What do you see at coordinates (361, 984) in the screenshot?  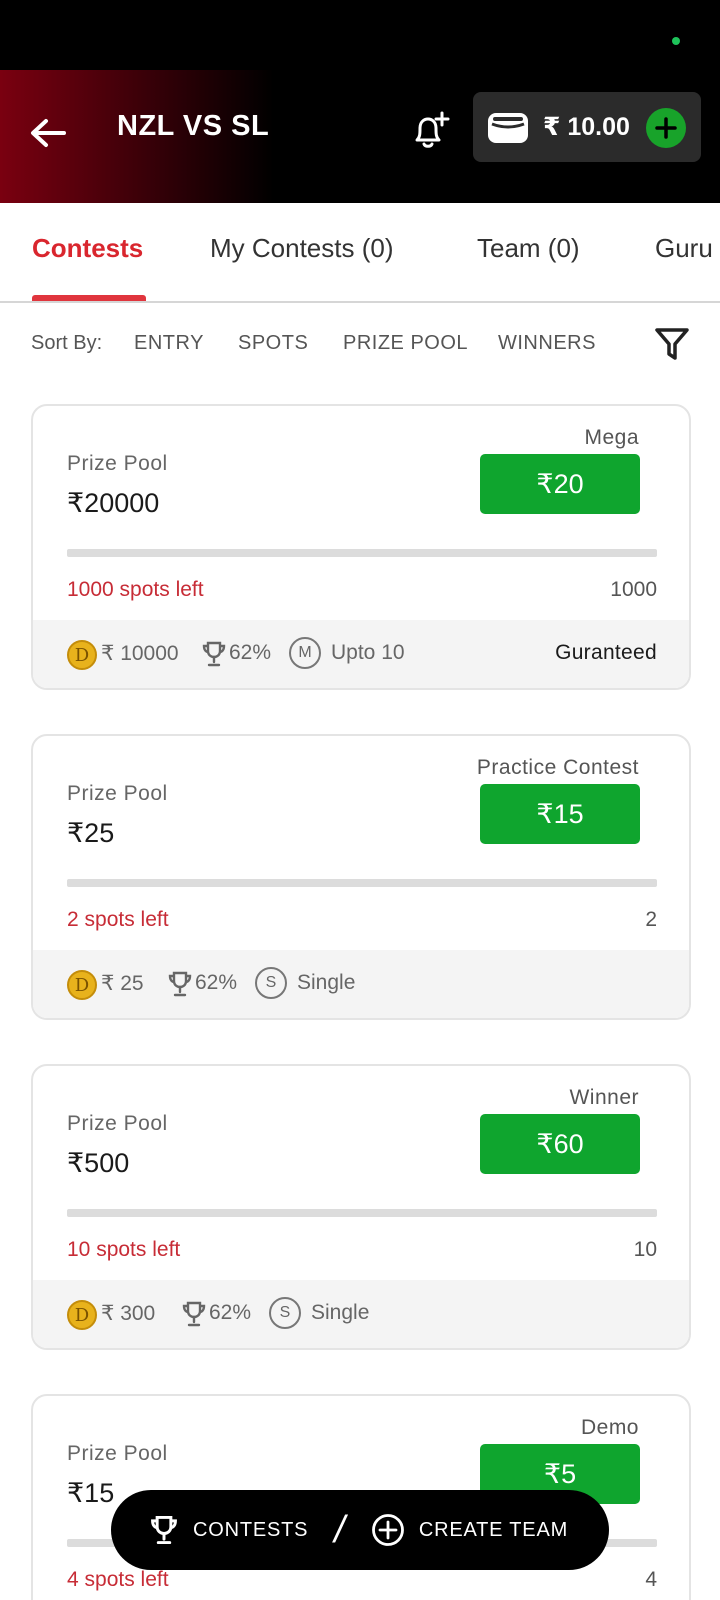 I see `contest-card-footer: D ₹ 25 62% S Single` at bounding box center [361, 984].